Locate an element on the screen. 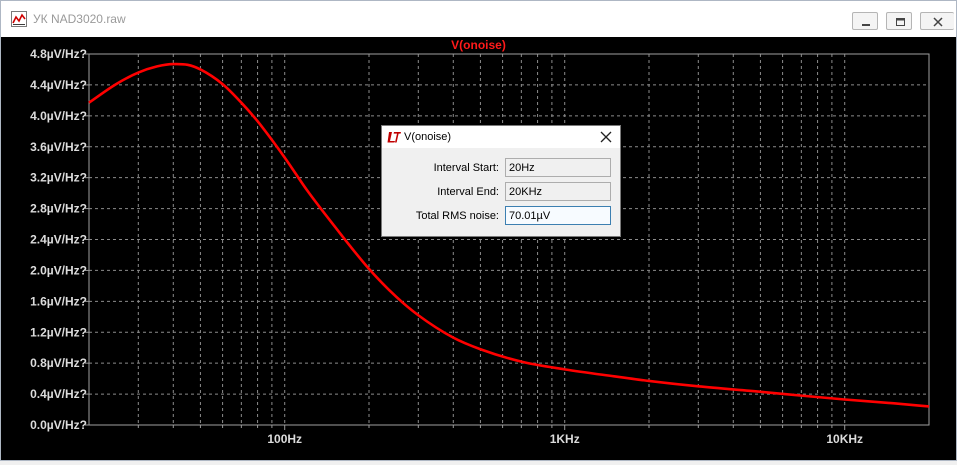 Image resolution: width=957 pixels, height=465 pixels. x-tick-label: 100Hz is located at coordinates (284, 439).